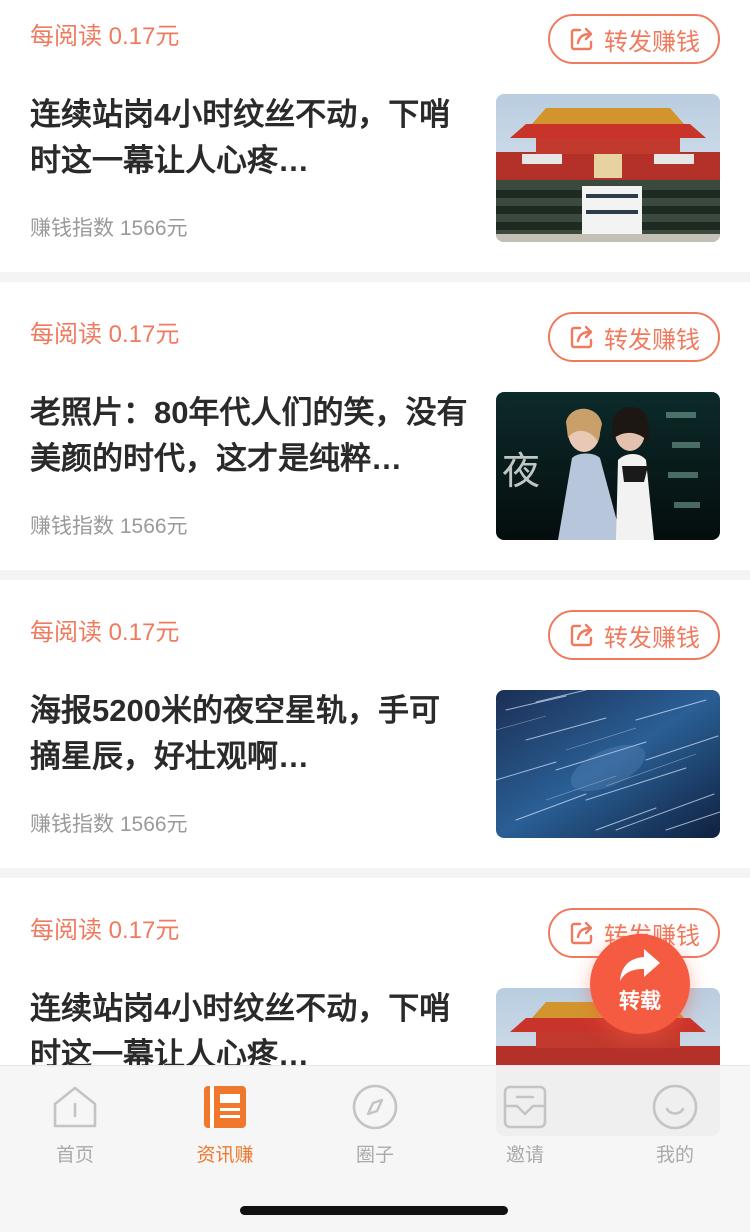  I want to click on tab-circle-label: 圈子, so click(374, 1155).